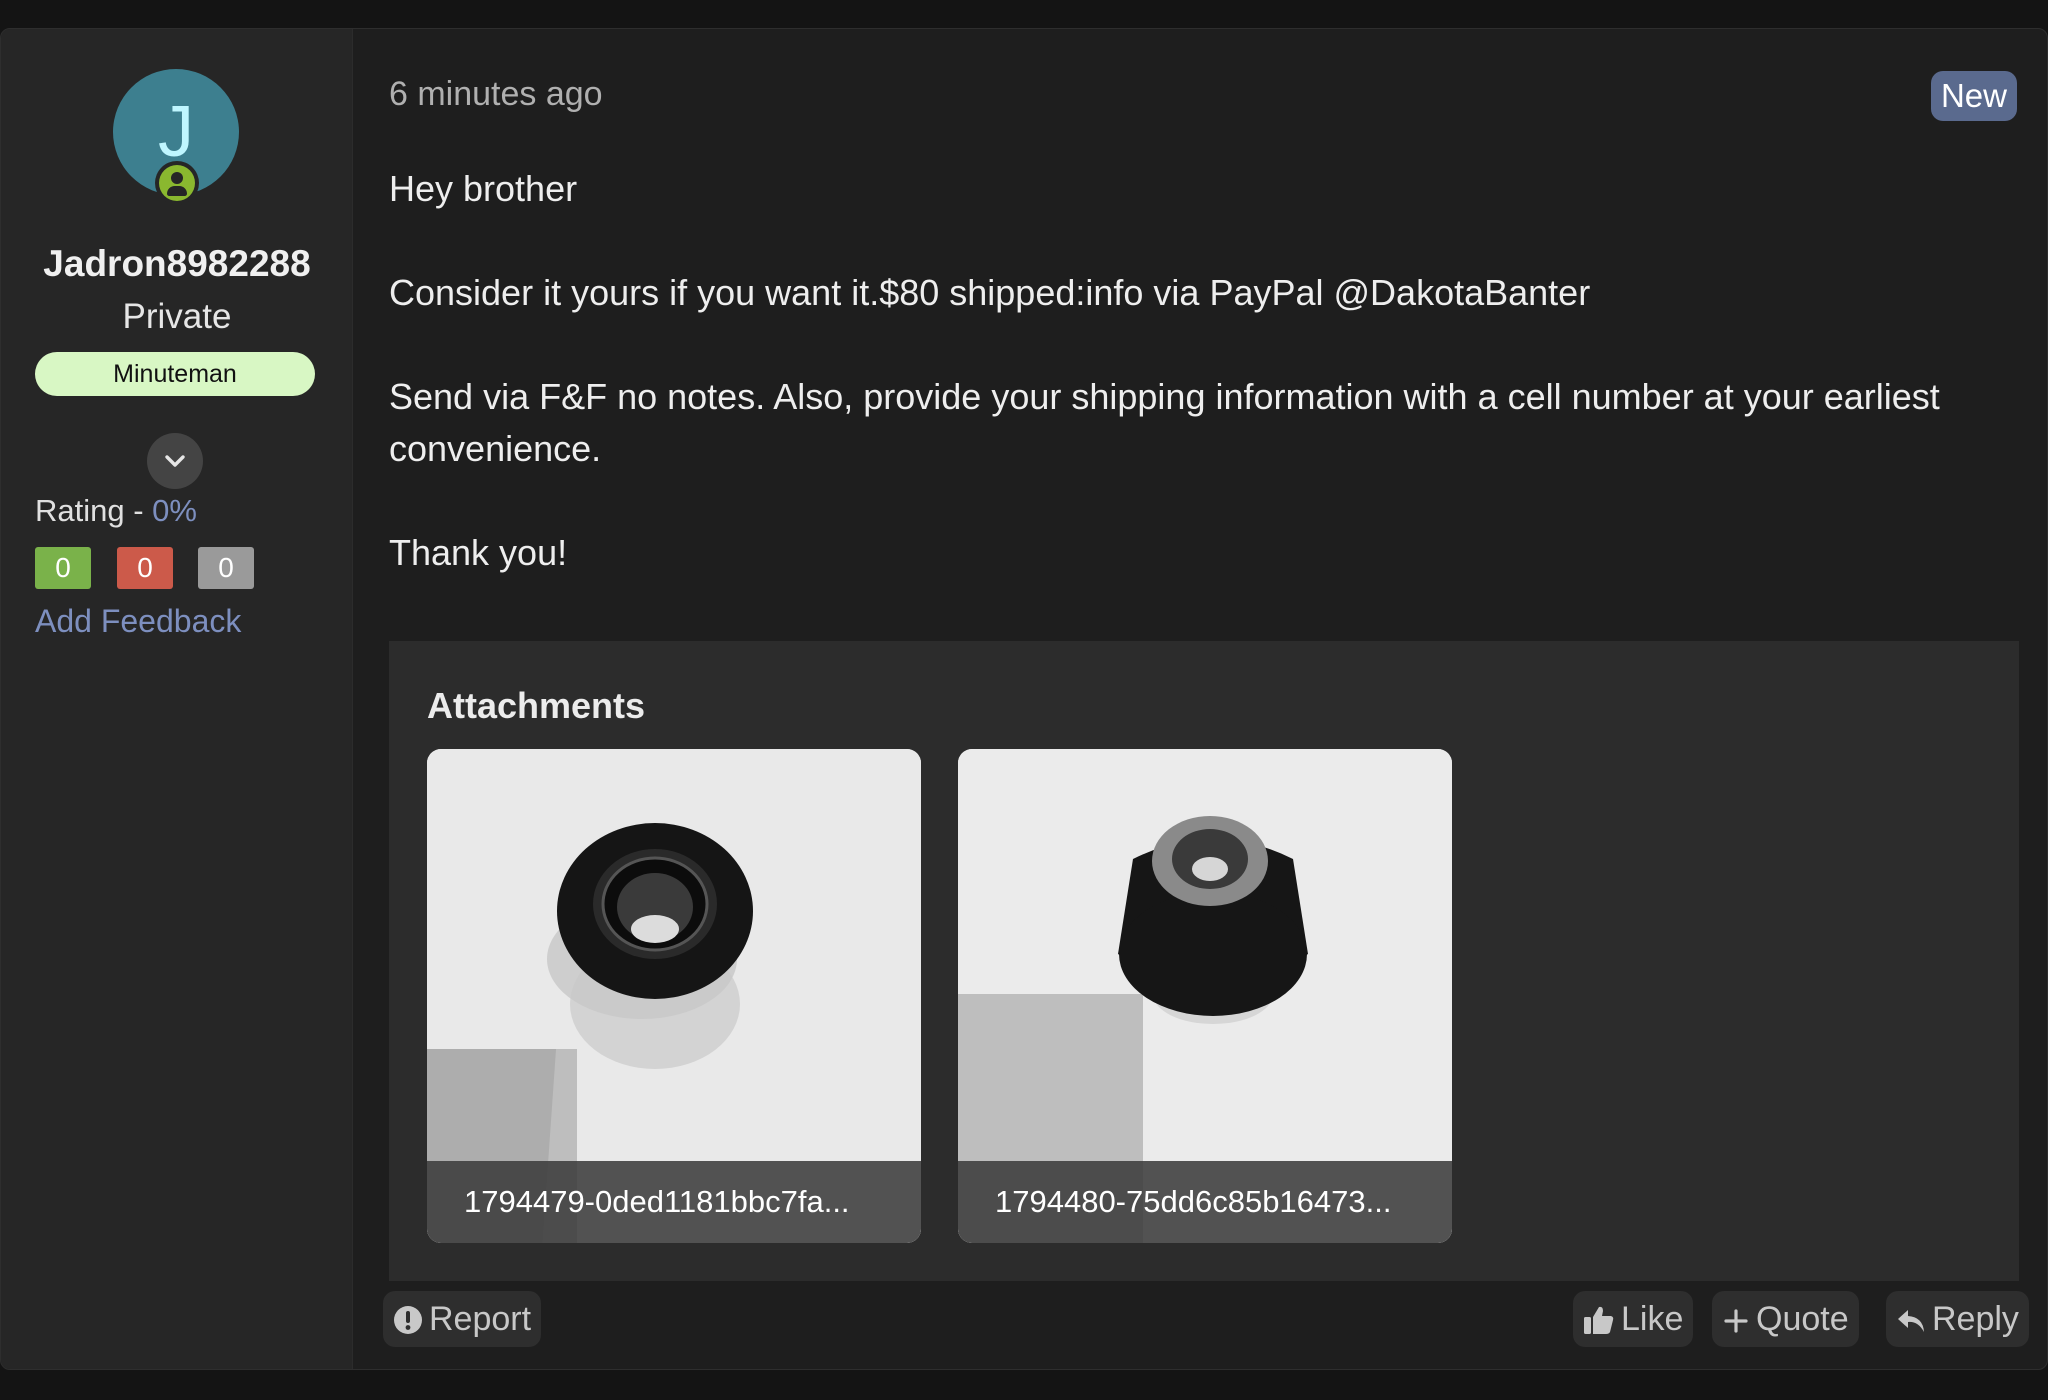 This screenshot has width=2048, height=1400. I want to click on rating-label: Rating -, so click(94, 510).